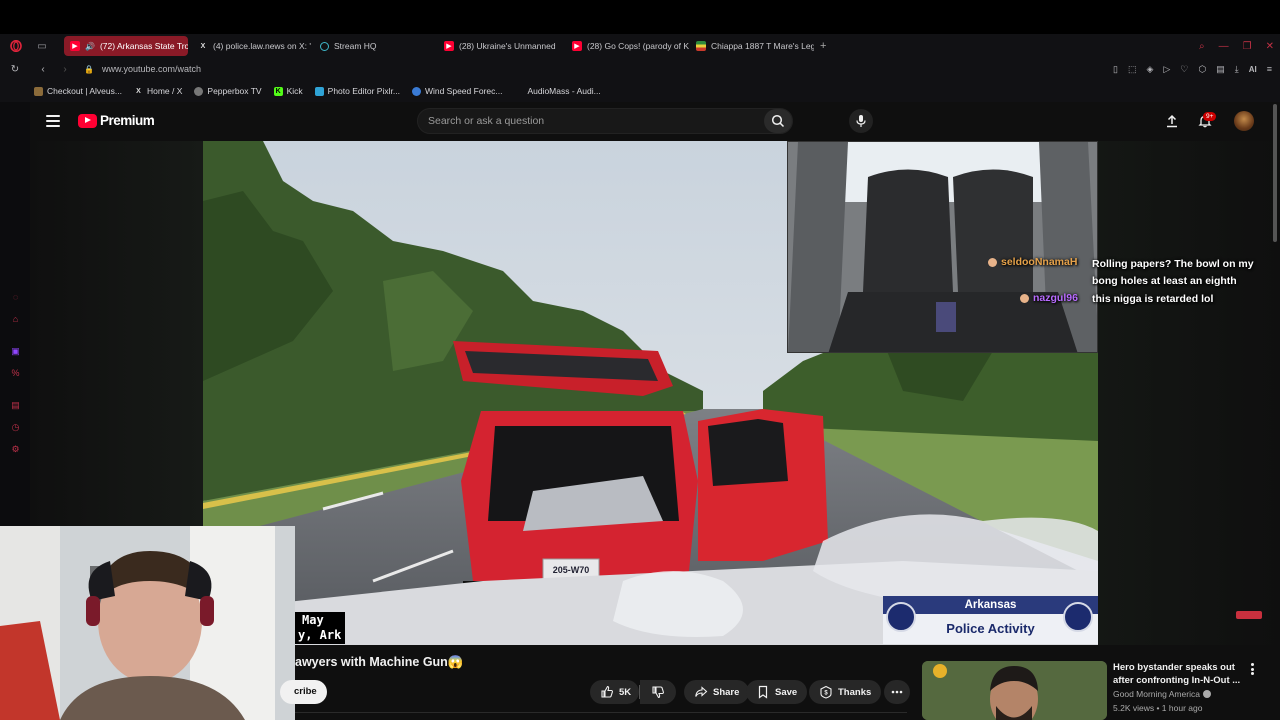 This screenshot has width=1280, height=720. I want to click on bookmark-item: Pepperbox TV, so click(228, 91).